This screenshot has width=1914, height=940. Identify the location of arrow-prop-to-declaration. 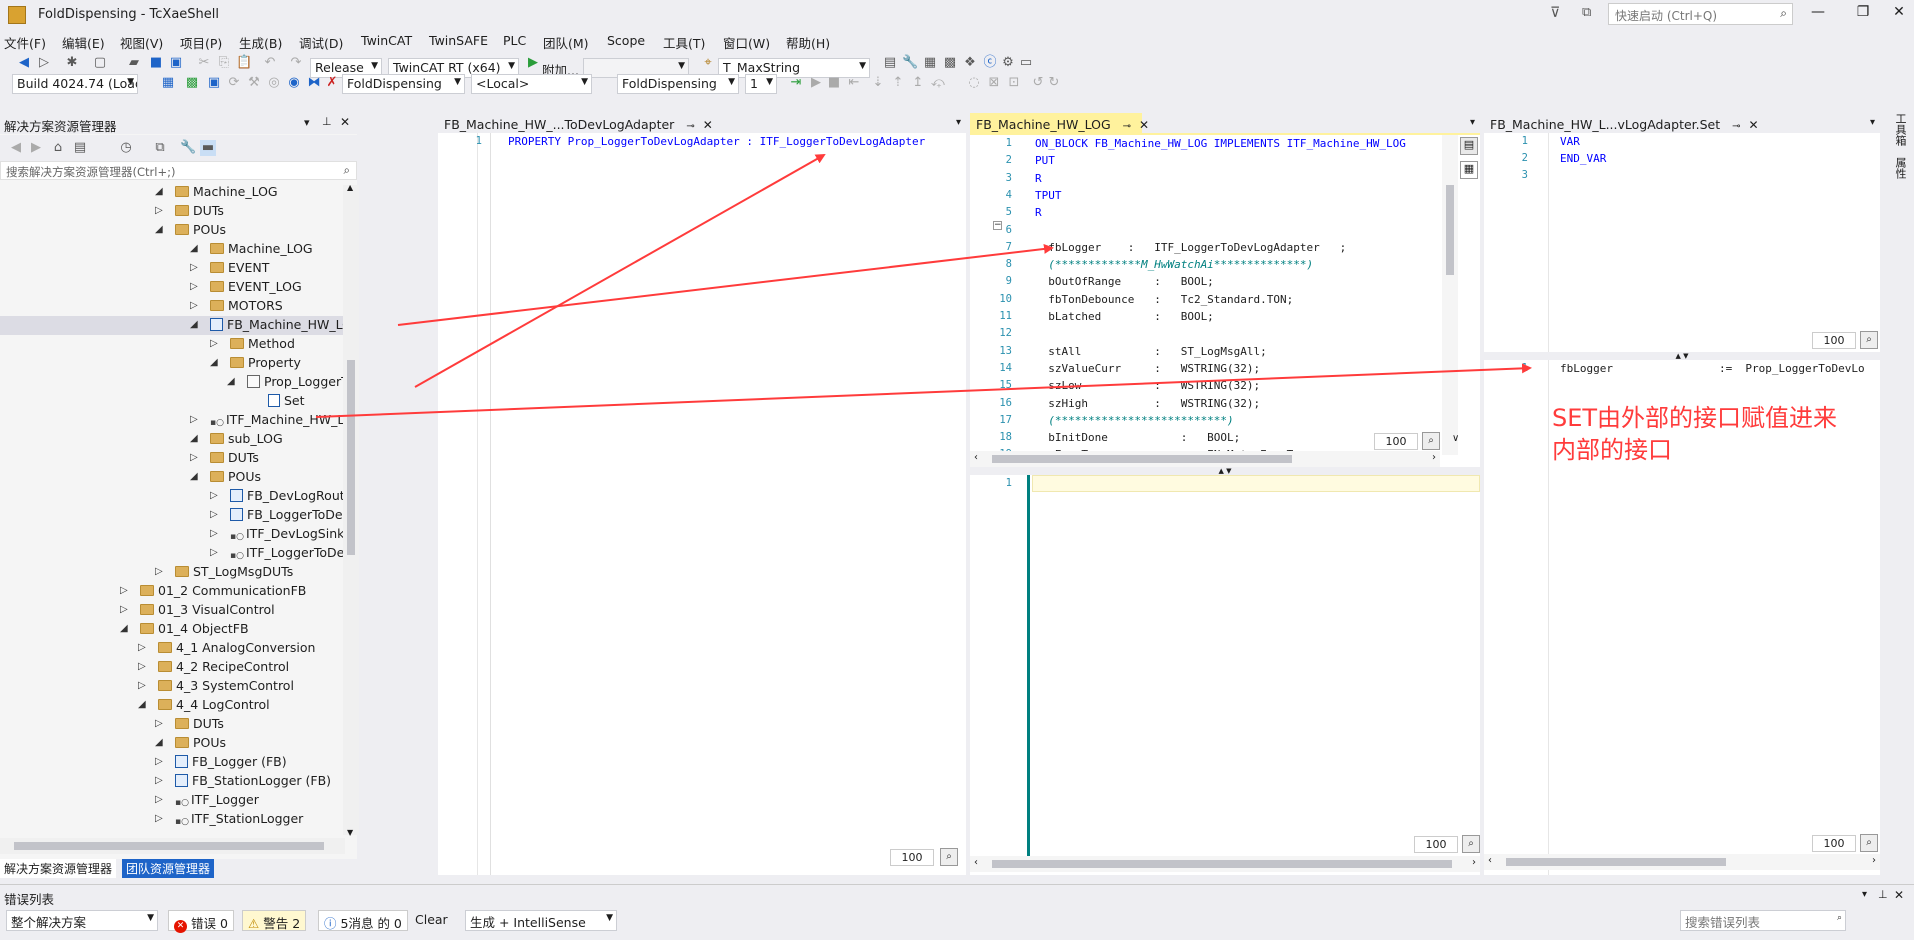
(620, 271).